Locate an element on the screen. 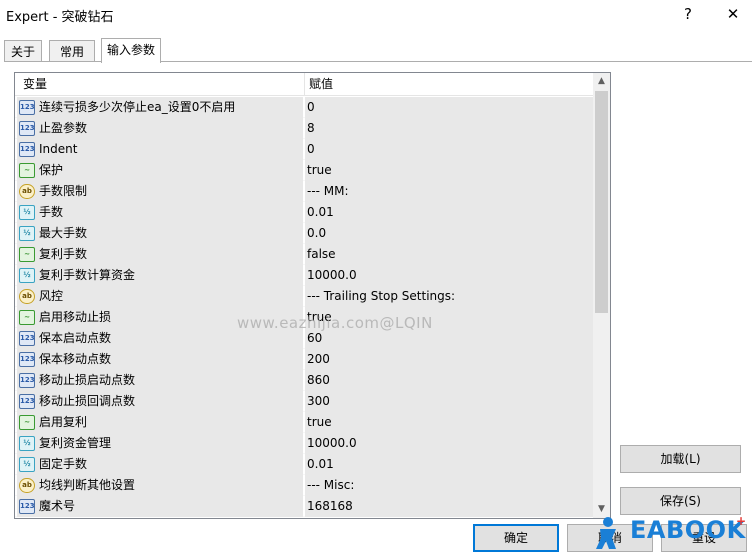  param-value: 200 is located at coordinates (449, 359).